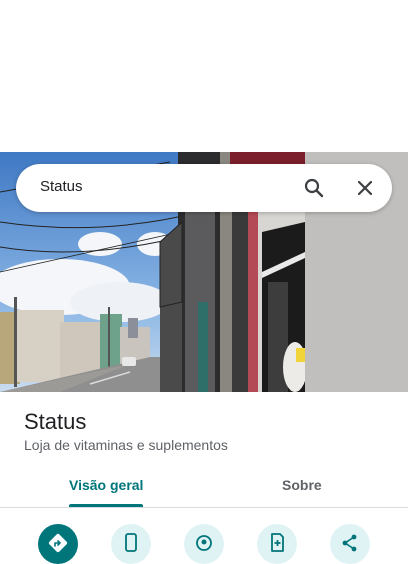  What do you see at coordinates (314, 188) in the screenshot?
I see `search-icon` at bounding box center [314, 188].